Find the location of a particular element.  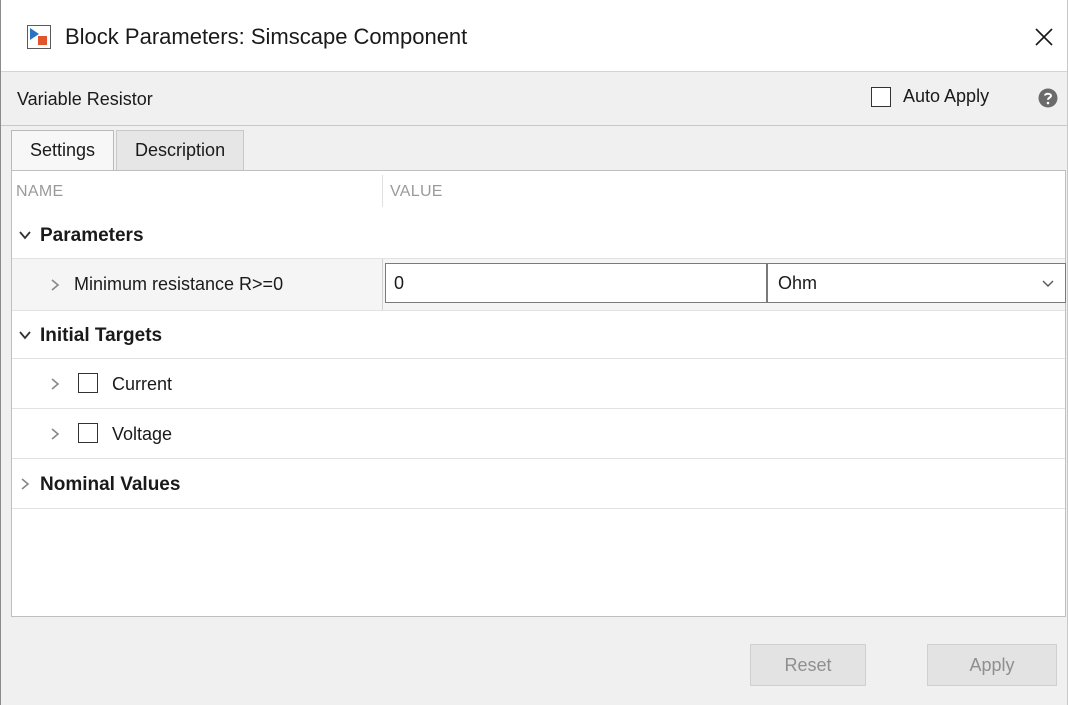

group-row-initial-targets: Initial Targets is located at coordinates (538, 335).